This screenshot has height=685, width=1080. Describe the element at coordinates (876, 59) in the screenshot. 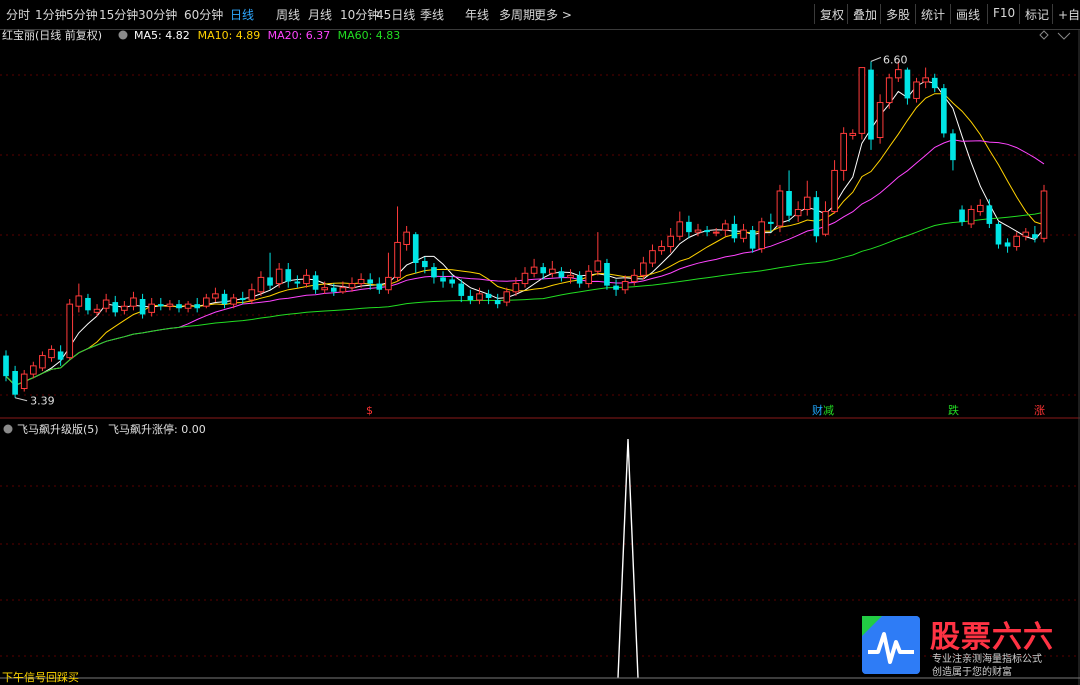

I see `high-marker-line` at that location.